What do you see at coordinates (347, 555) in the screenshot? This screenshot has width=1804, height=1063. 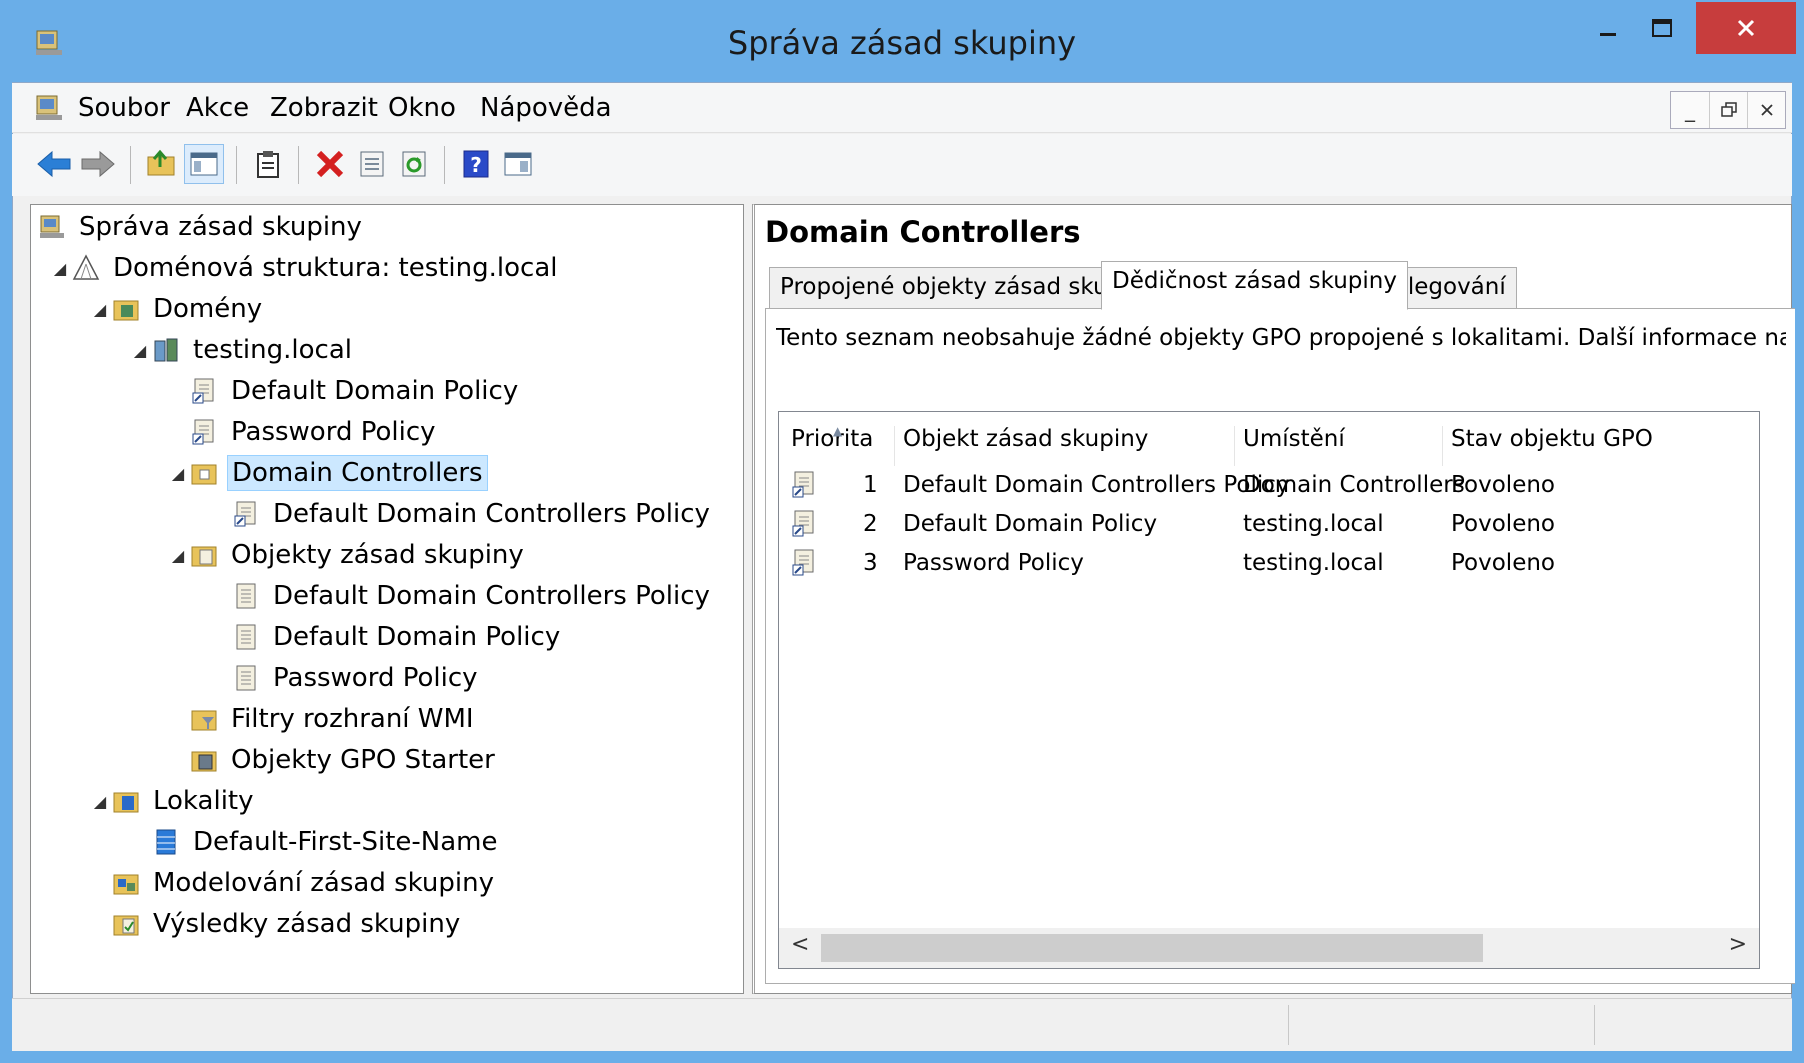 I see `tree-item-gpo-container: ◢ Objekty zásad skupiny` at bounding box center [347, 555].